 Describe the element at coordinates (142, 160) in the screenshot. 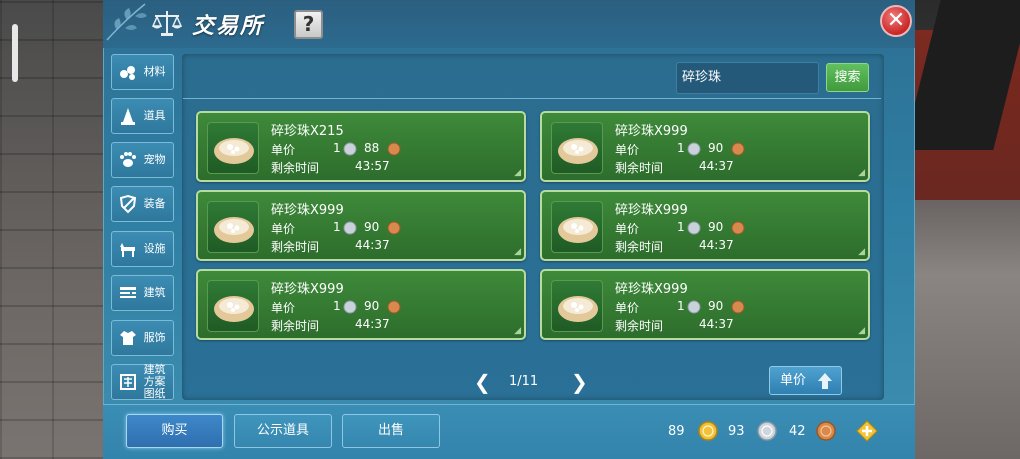

I see `sidebar-item-pet: 宠物` at that location.